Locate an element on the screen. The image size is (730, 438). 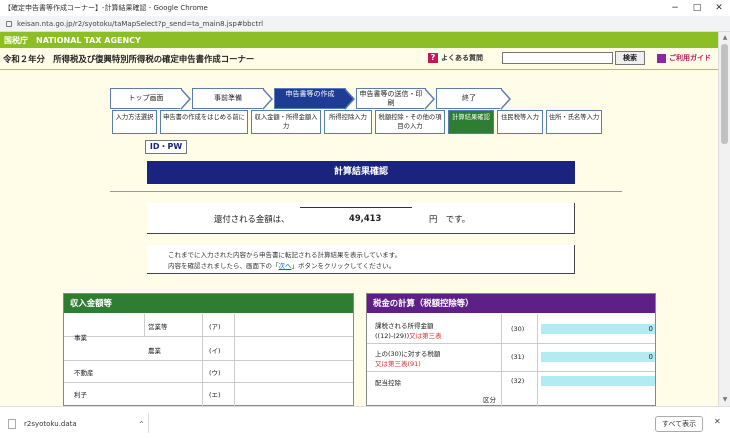
faq-label: よくある質問 is located at coordinates (462, 58).